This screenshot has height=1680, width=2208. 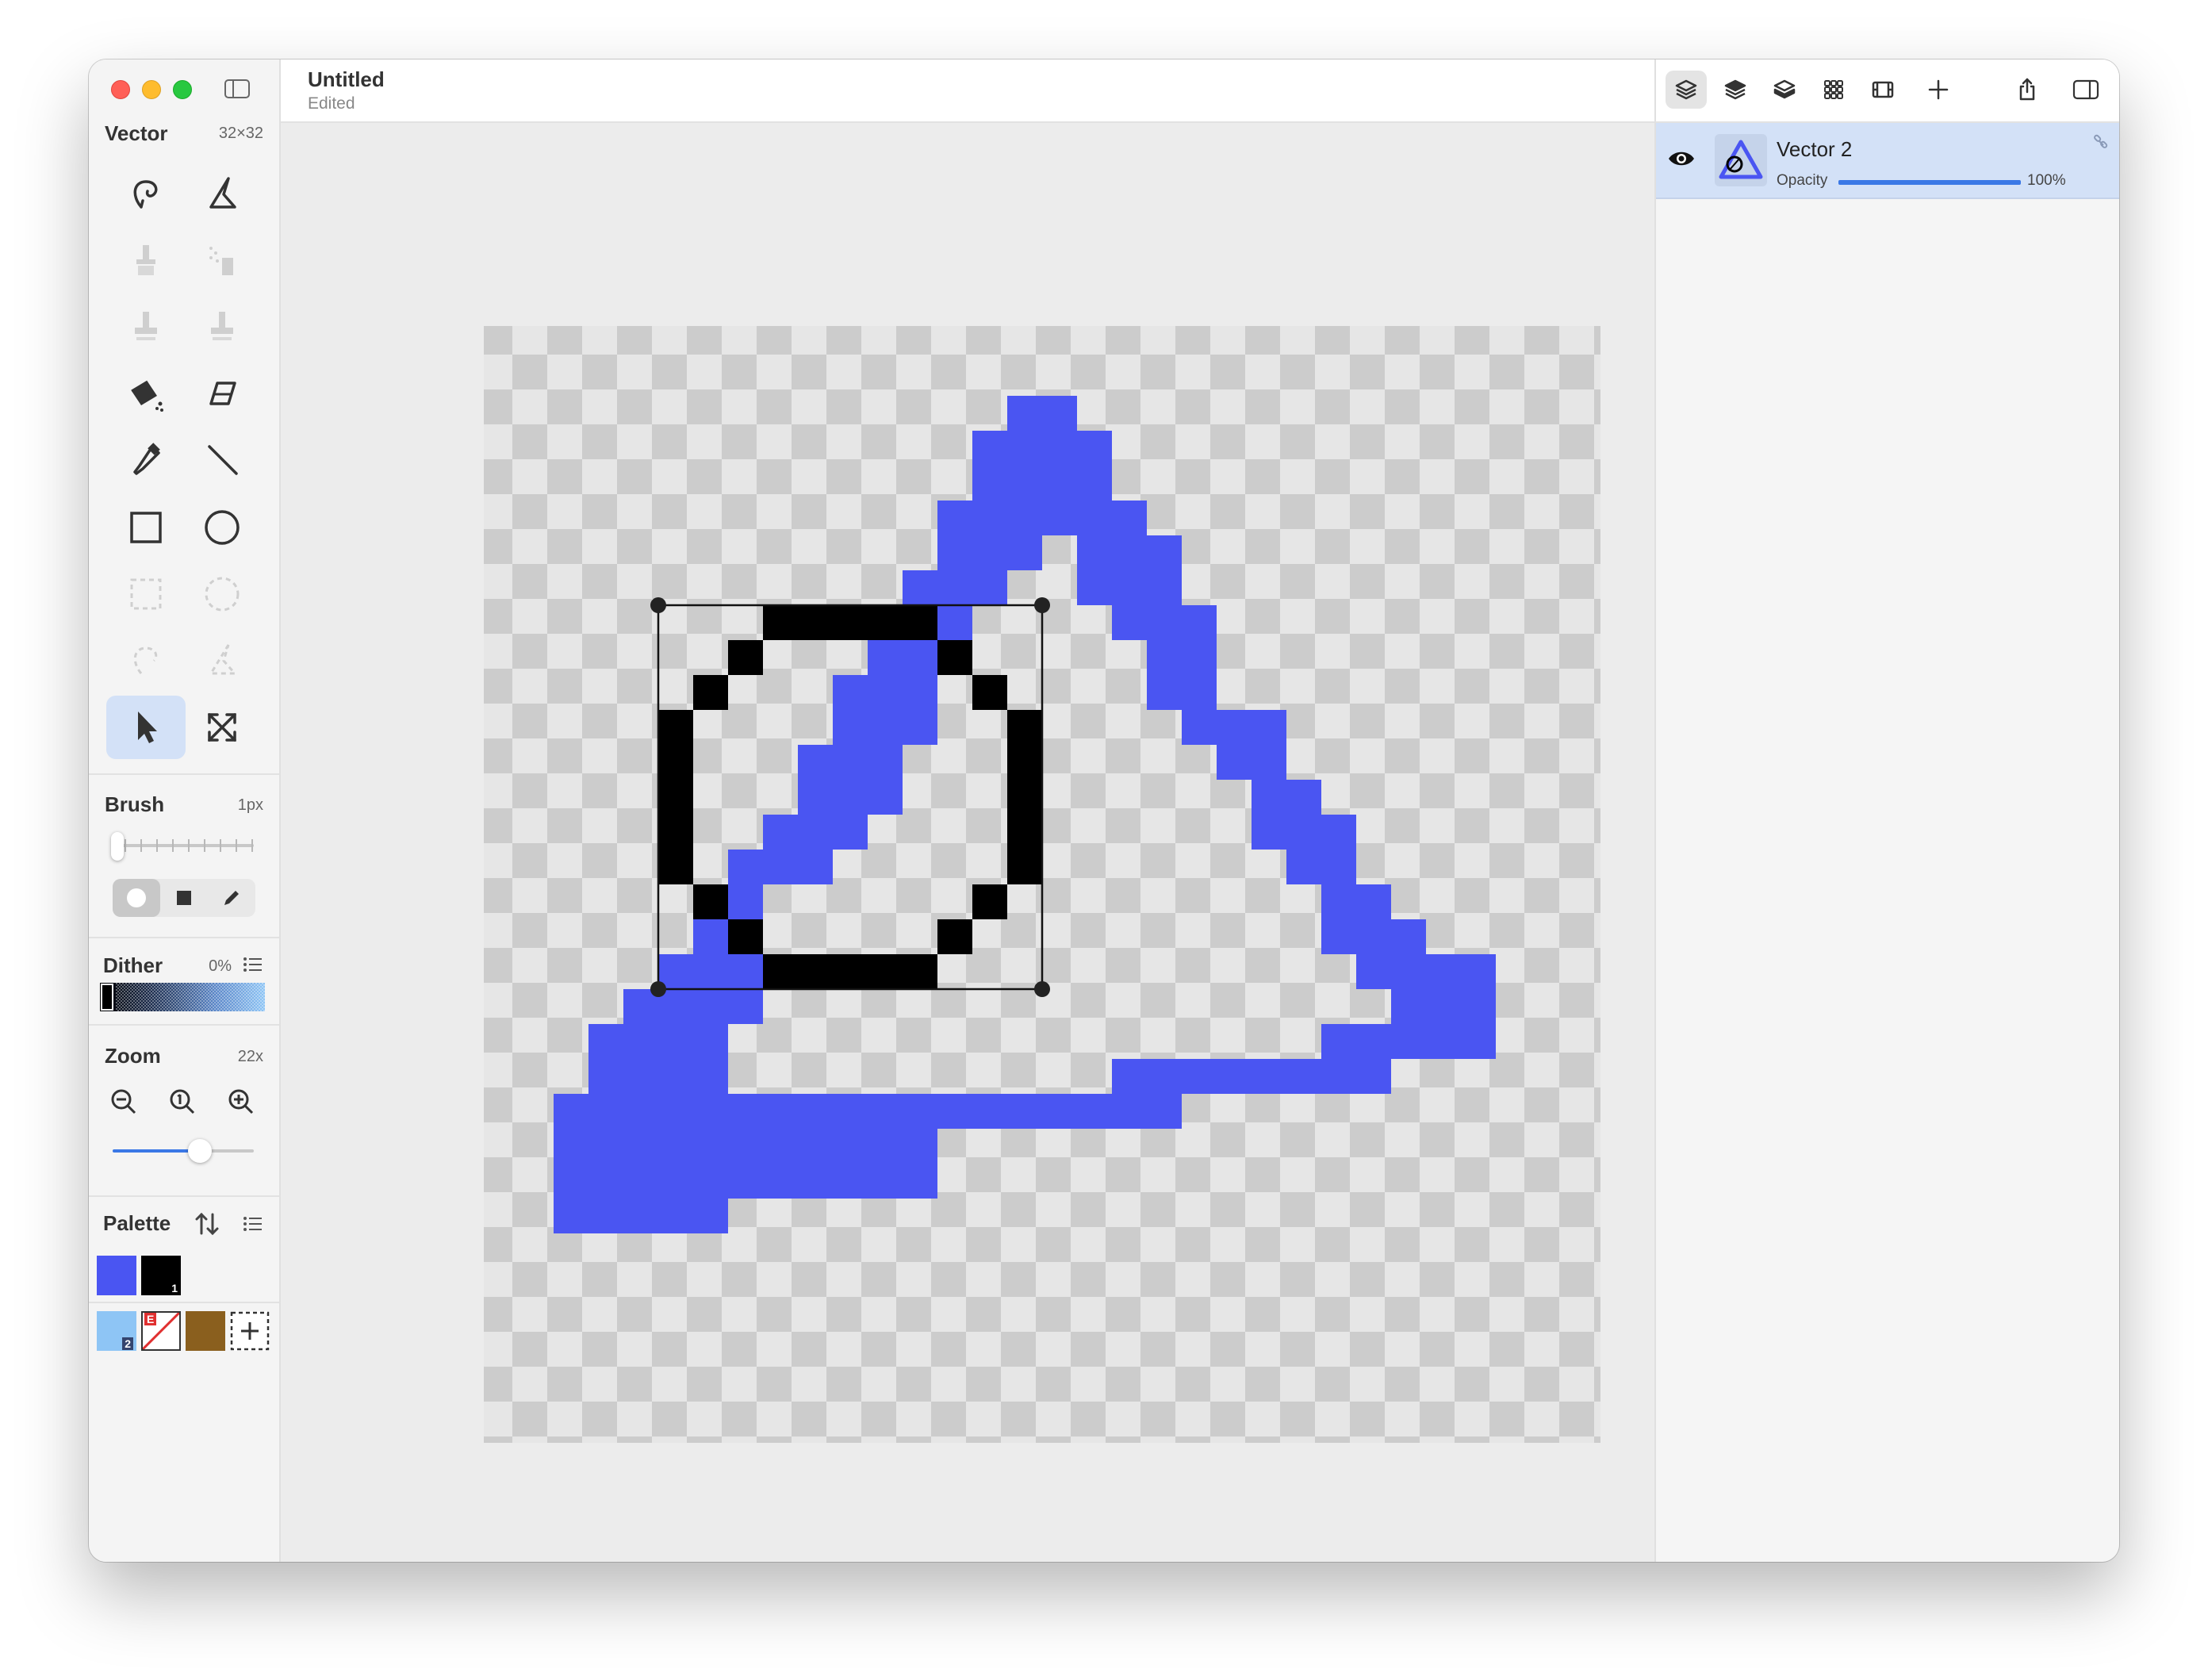 I want to click on palette-options-icon, so click(x=253, y=1226).